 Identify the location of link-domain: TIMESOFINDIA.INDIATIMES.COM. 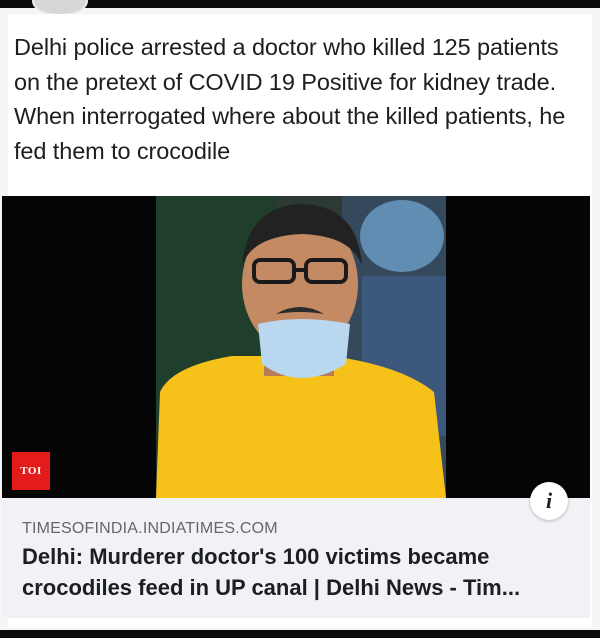
(150, 529).